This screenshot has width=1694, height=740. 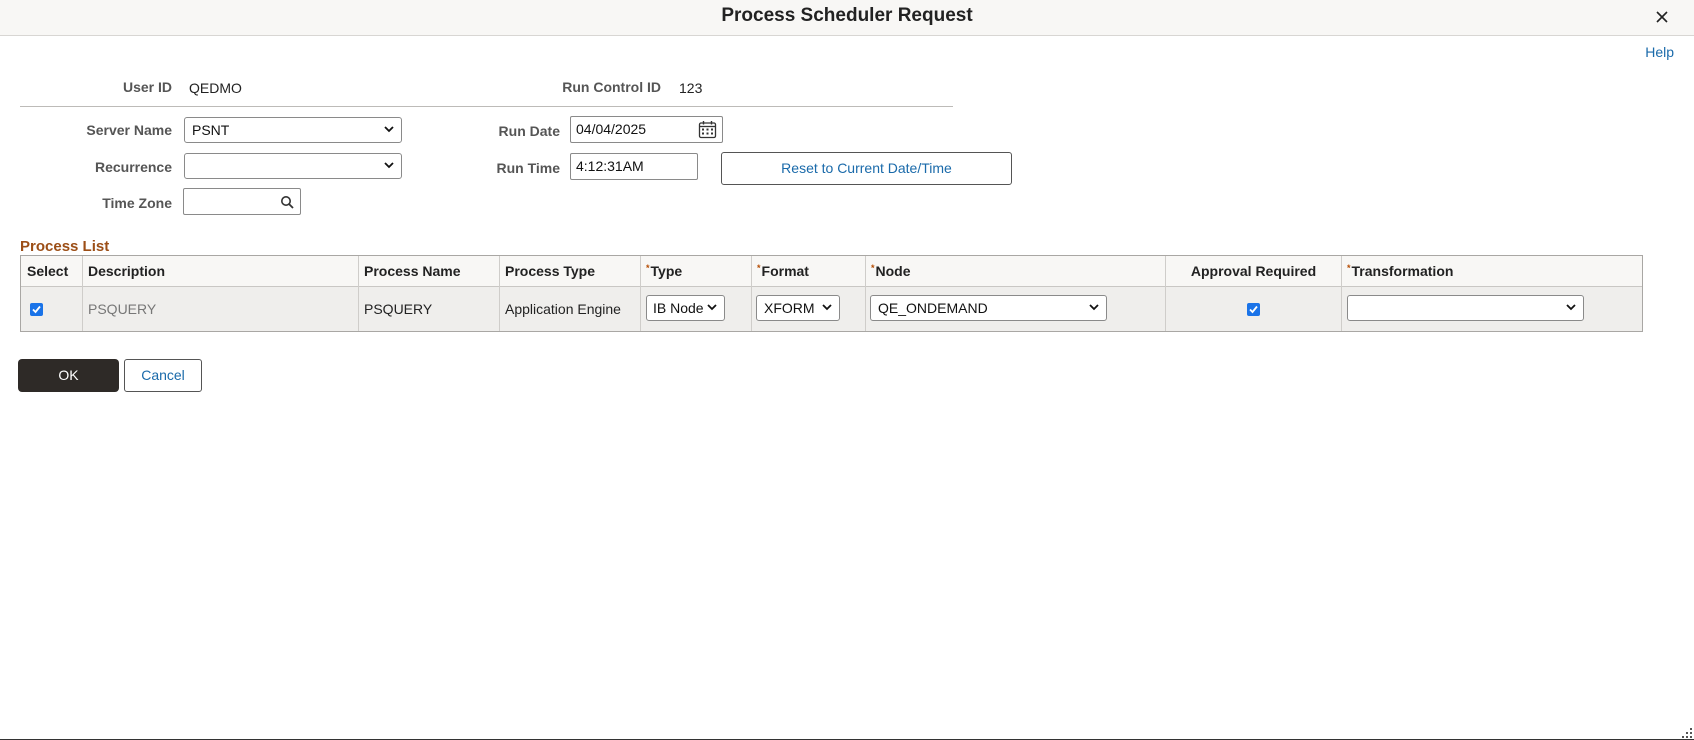 I want to click on col-type-label: Type, so click(x=666, y=271).